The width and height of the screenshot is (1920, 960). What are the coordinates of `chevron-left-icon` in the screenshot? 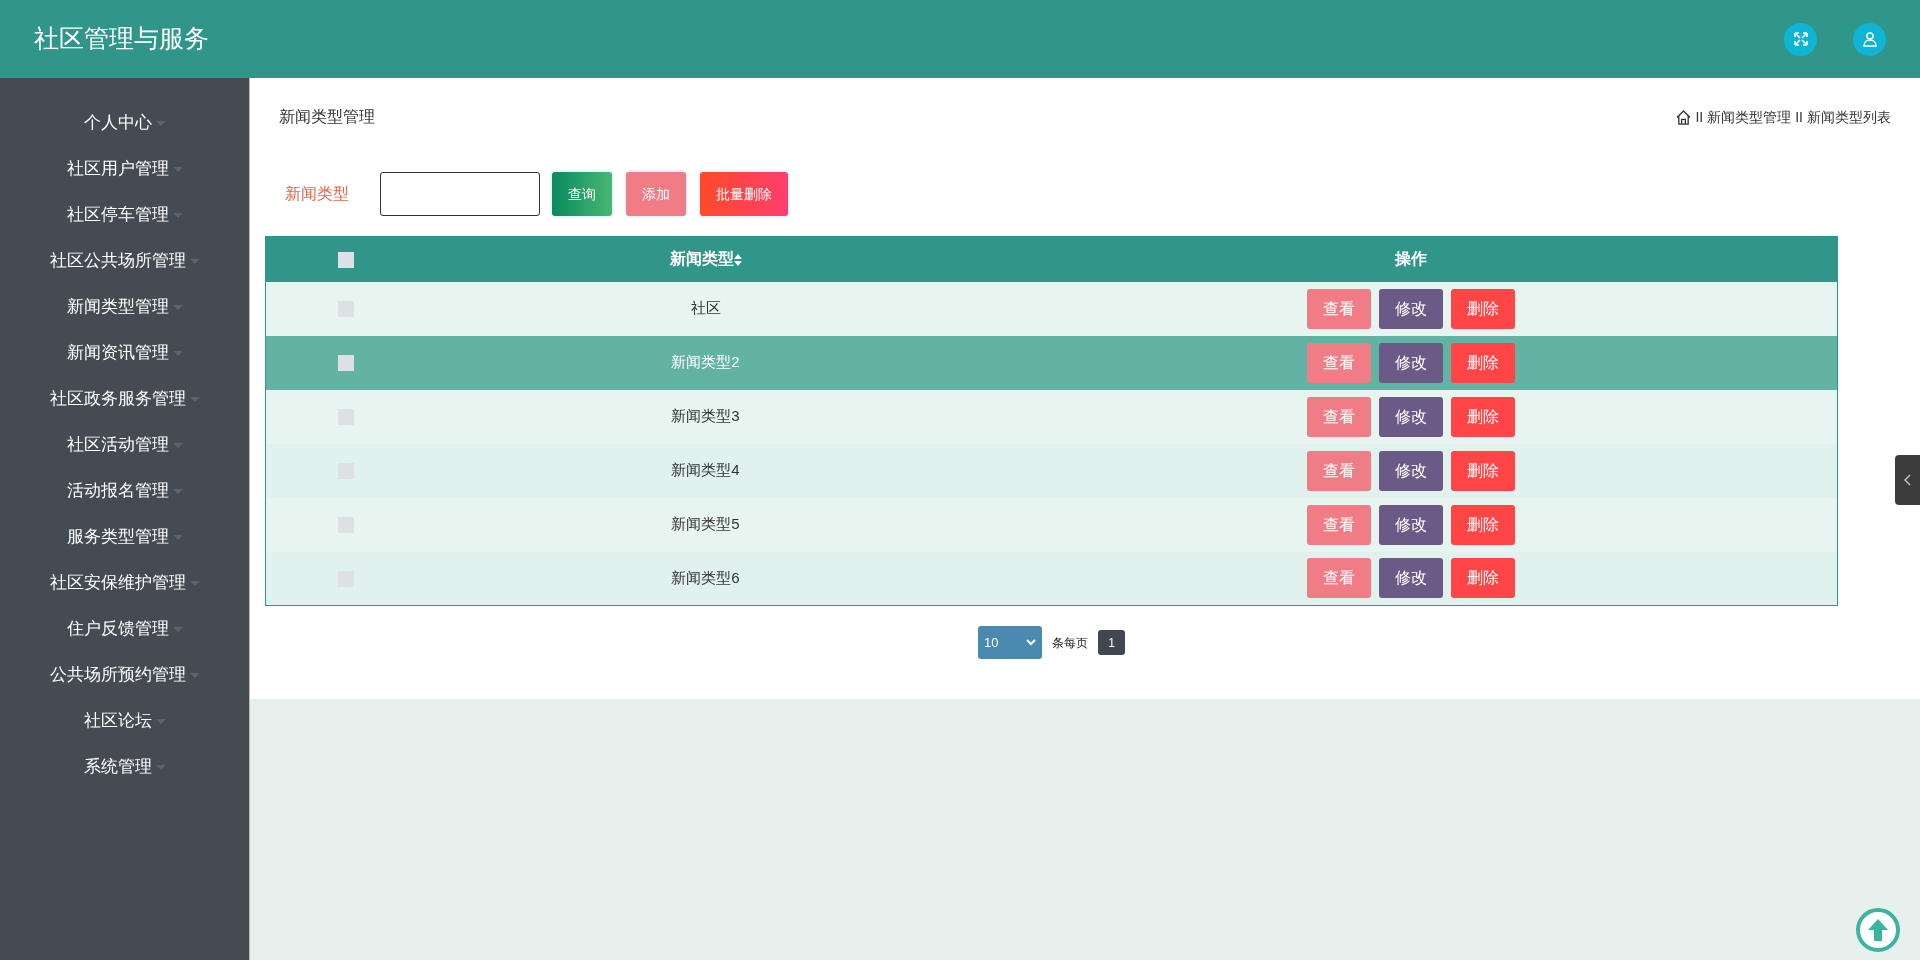 It's located at (1907, 480).